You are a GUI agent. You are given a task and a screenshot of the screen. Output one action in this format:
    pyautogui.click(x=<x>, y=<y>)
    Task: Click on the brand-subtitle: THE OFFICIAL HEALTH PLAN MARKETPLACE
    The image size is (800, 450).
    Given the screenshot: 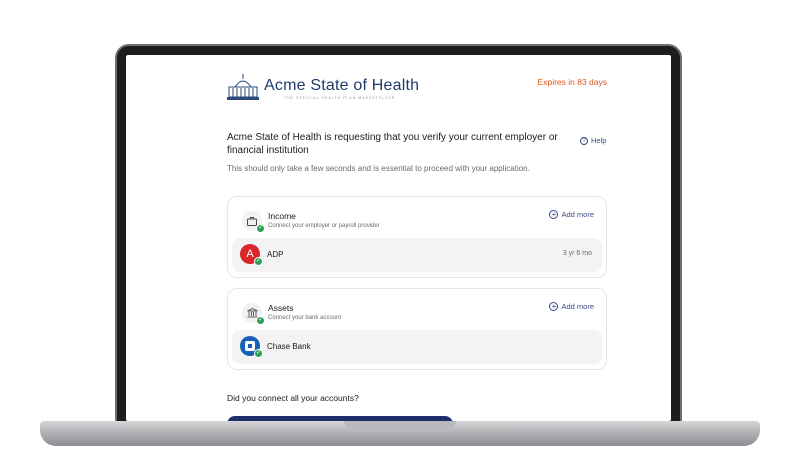 What is the action you would take?
    pyautogui.click(x=340, y=98)
    